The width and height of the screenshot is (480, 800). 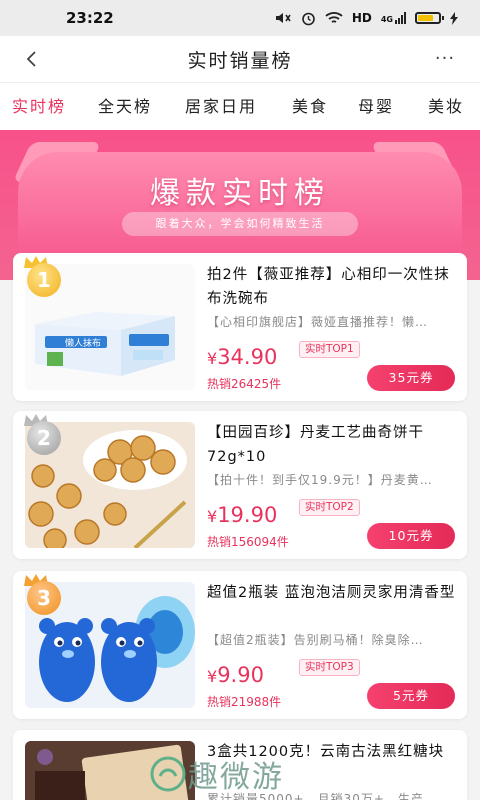 What do you see at coordinates (386, 19) in the screenshot?
I see `signal-label: 4G` at bounding box center [386, 19].